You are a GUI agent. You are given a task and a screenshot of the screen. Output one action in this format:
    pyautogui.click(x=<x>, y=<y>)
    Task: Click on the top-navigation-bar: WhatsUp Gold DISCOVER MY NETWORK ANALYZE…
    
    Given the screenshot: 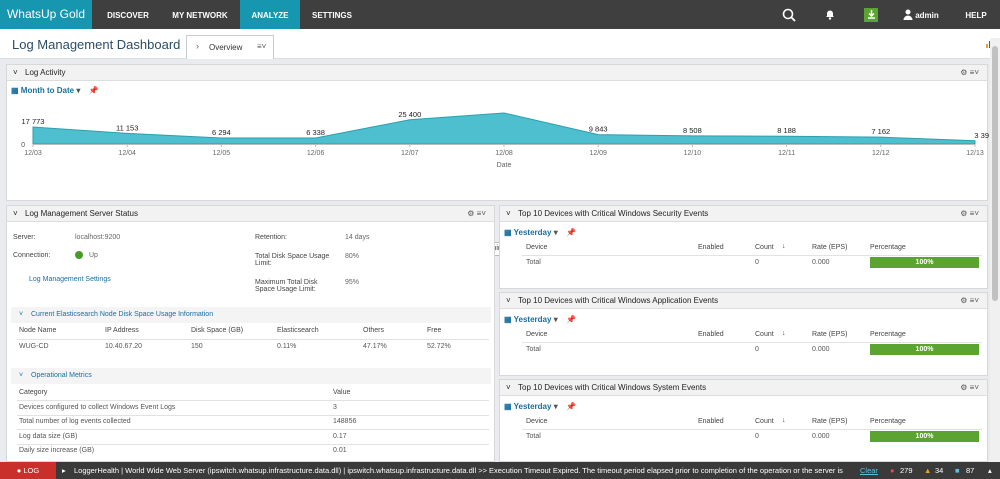 What is the action you would take?
    pyautogui.click(x=500, y=14)
    